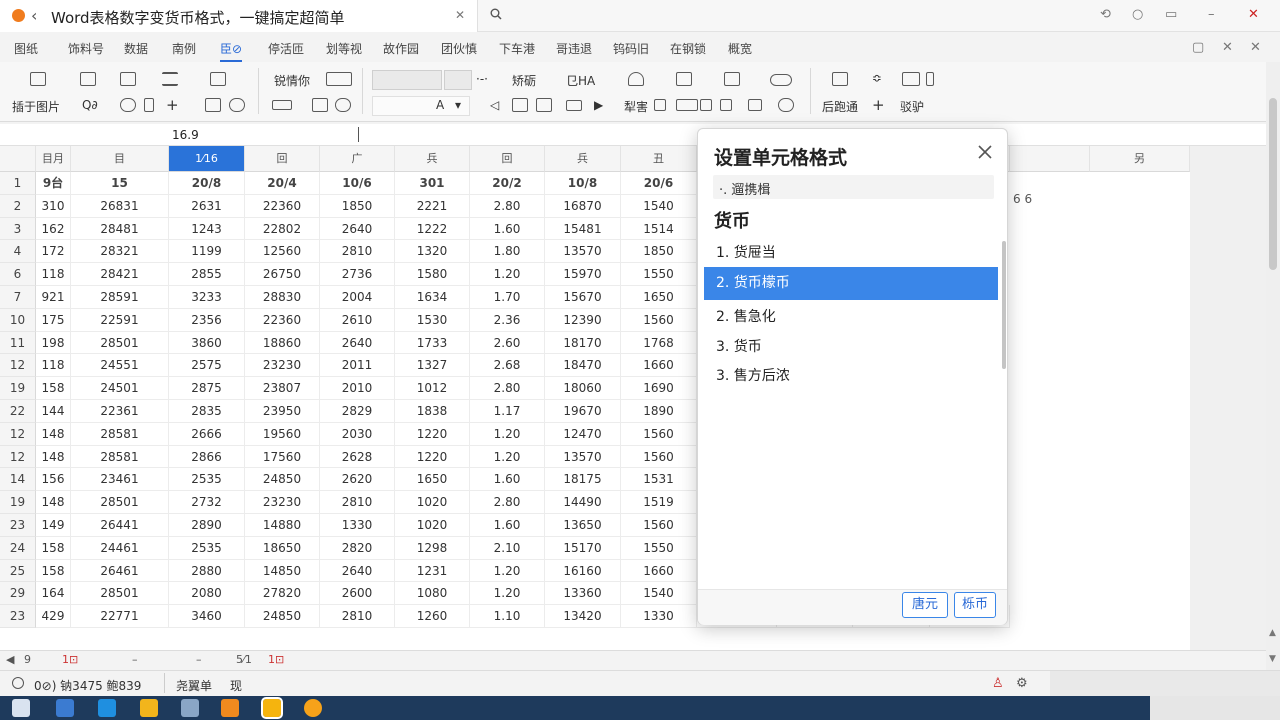 The height and width of the screenshot is (720, 1280). What do you see at coordinates (282, 320) in the screenshot?
I see `table-cell: 22360` at bounding box center [282, 320].